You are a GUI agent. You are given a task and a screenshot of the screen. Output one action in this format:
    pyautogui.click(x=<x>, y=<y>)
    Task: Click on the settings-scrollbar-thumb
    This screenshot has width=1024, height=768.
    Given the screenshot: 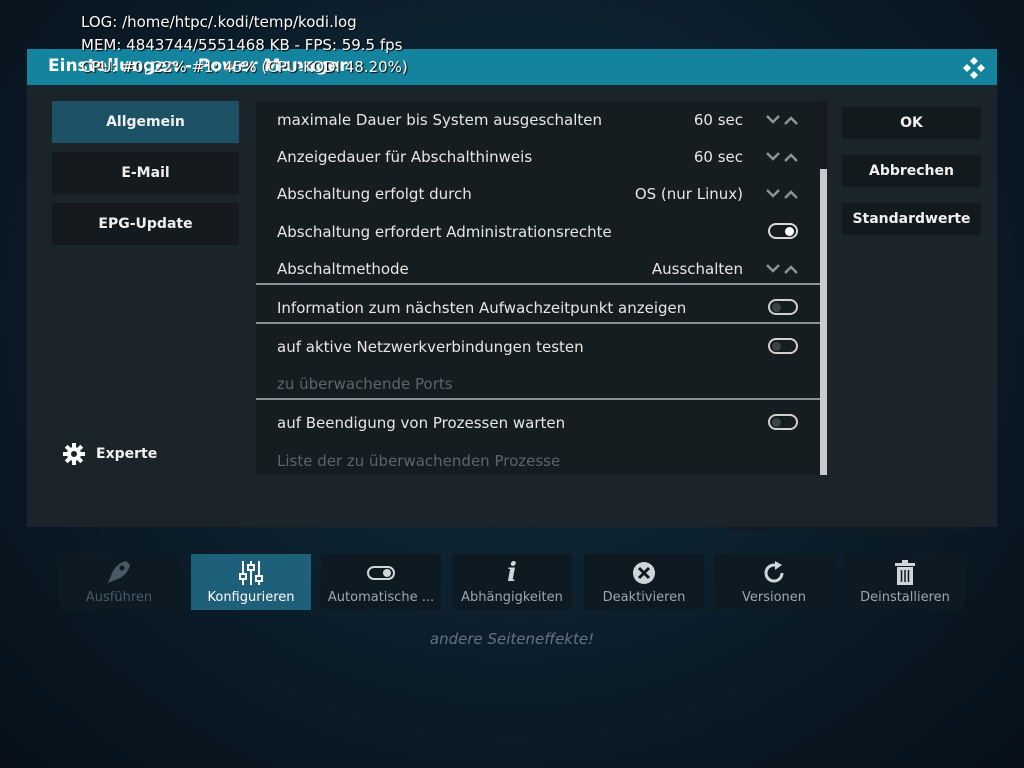 What is the action you would take?
    pyautogui.click(x=823, y=322)
    